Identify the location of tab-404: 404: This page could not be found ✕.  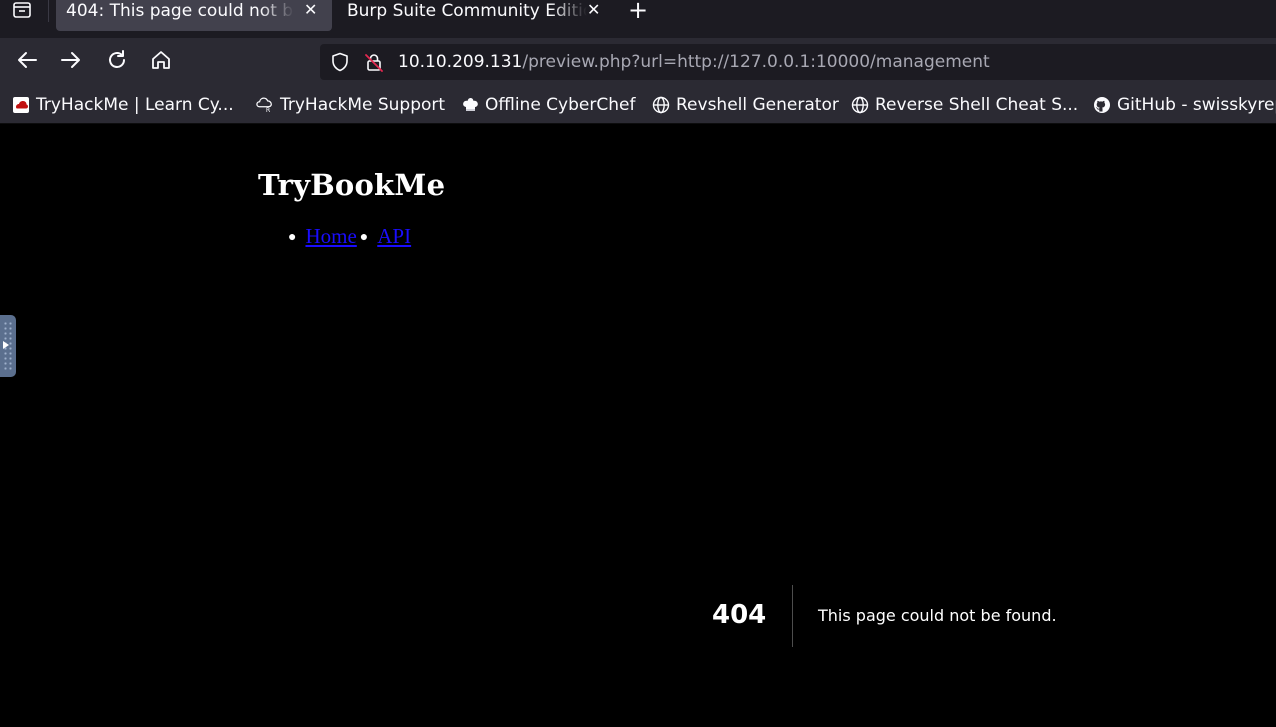
(194, 15).